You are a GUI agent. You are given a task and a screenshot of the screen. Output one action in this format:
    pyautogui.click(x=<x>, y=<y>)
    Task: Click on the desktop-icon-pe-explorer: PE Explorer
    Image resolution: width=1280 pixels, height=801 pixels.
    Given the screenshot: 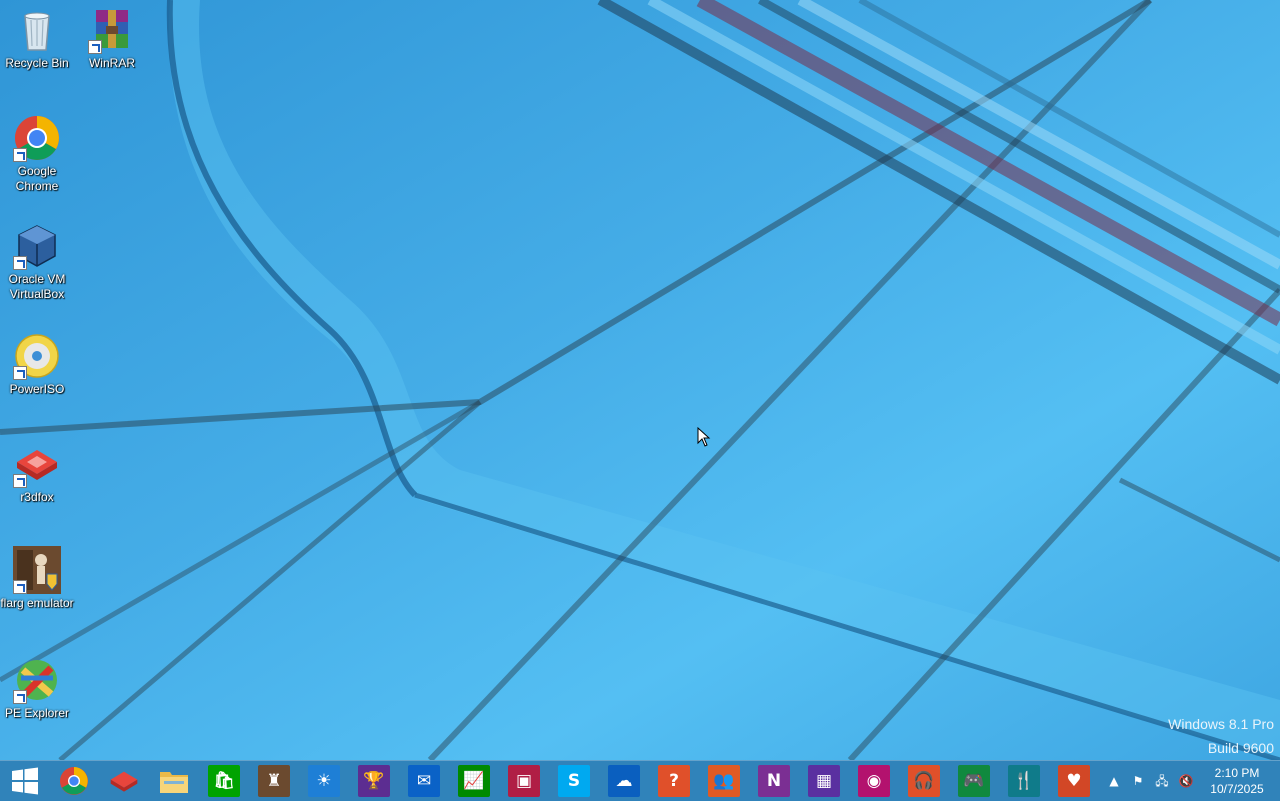 What is the action you would take?
    pyautogui.click(x=37, y=688)
    